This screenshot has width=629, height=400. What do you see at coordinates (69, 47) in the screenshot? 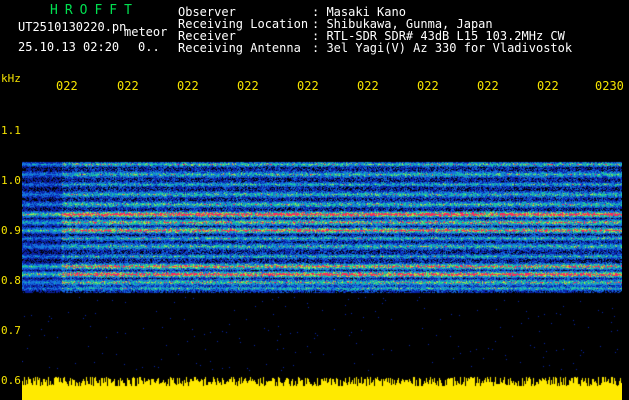
I see `date-time: 25.10.13 02:20` at bounding box center [69, 47].